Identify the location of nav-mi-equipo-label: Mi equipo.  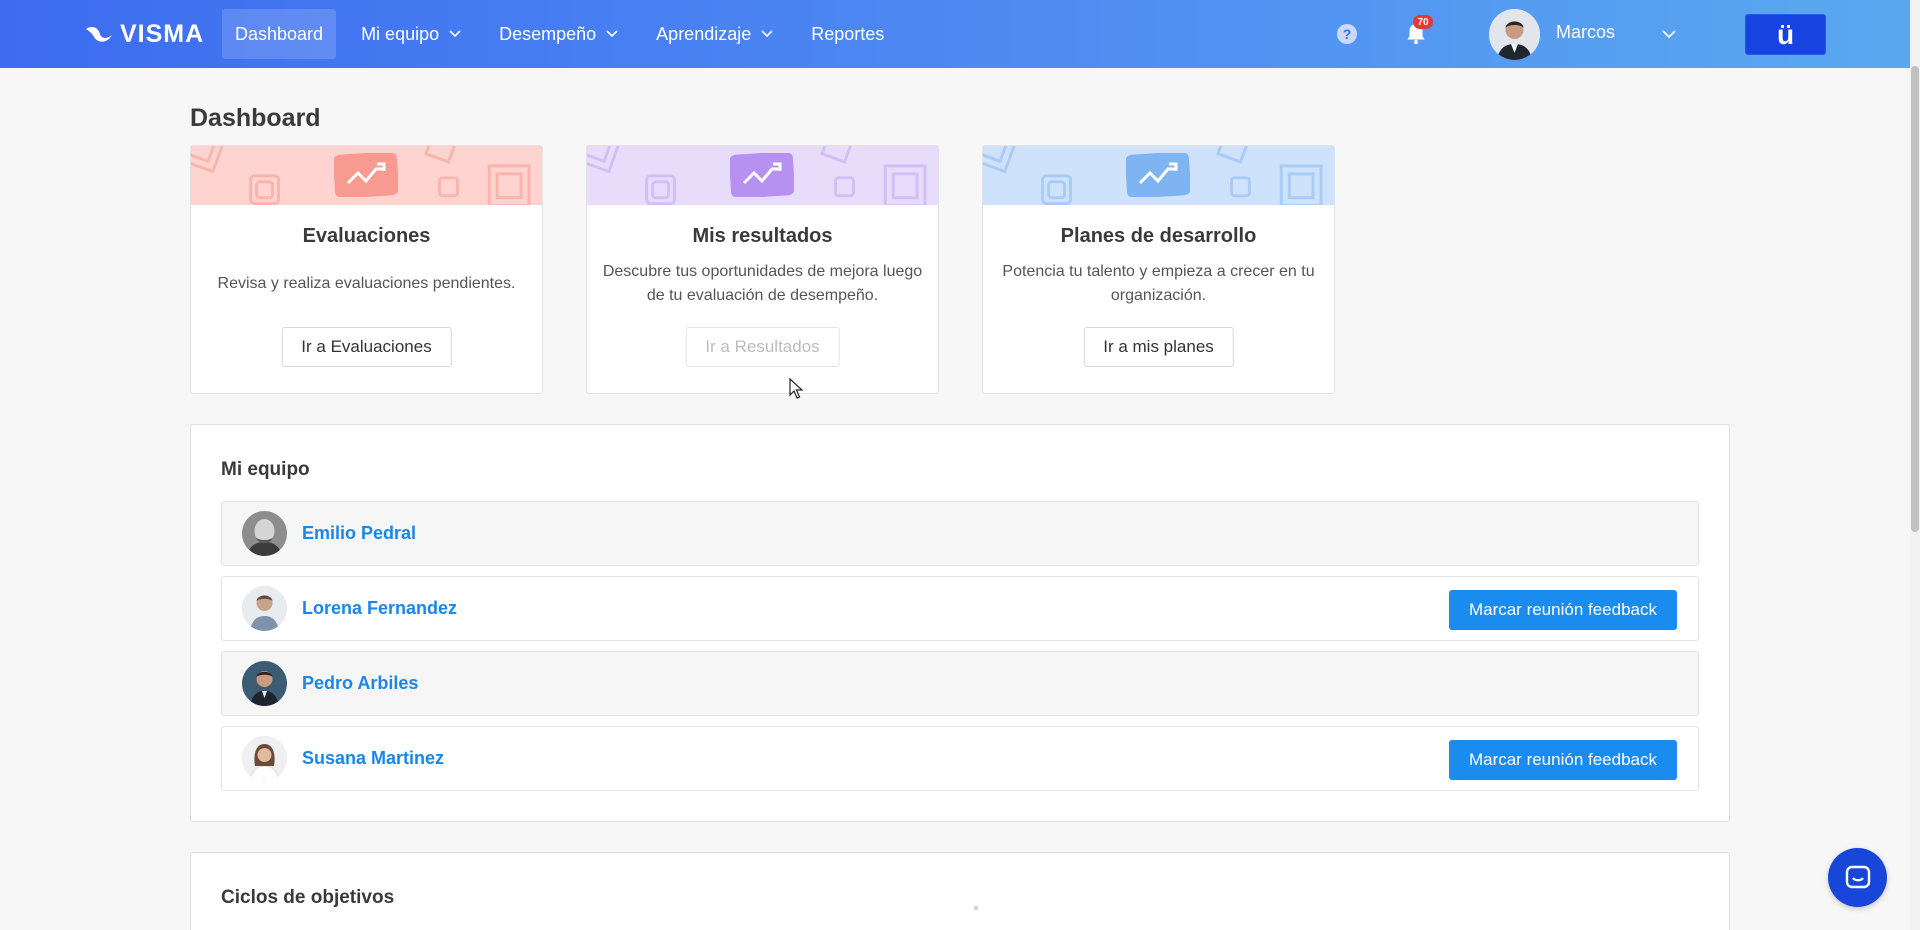
(400, 33).